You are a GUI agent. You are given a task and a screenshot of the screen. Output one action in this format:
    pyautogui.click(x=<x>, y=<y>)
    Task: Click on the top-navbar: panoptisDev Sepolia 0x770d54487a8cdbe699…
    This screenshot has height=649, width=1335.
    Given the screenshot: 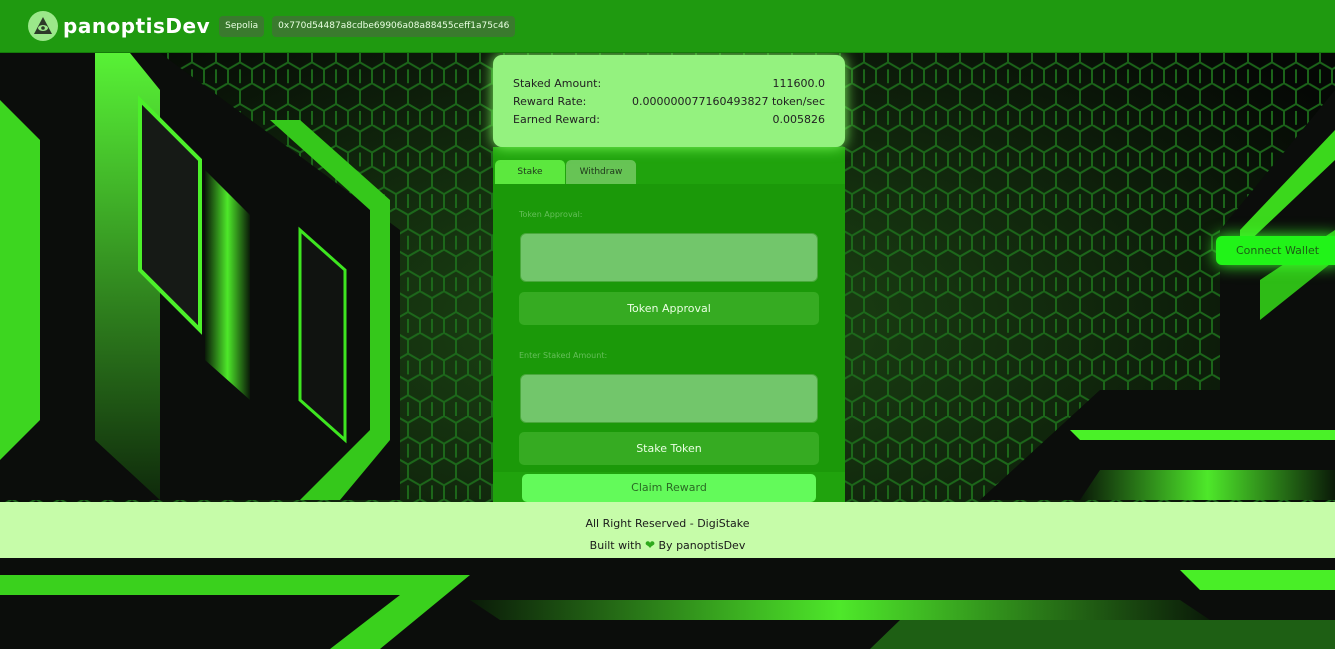 What is the action you would take?
    pyautogui.click(x=667, y=26)
    